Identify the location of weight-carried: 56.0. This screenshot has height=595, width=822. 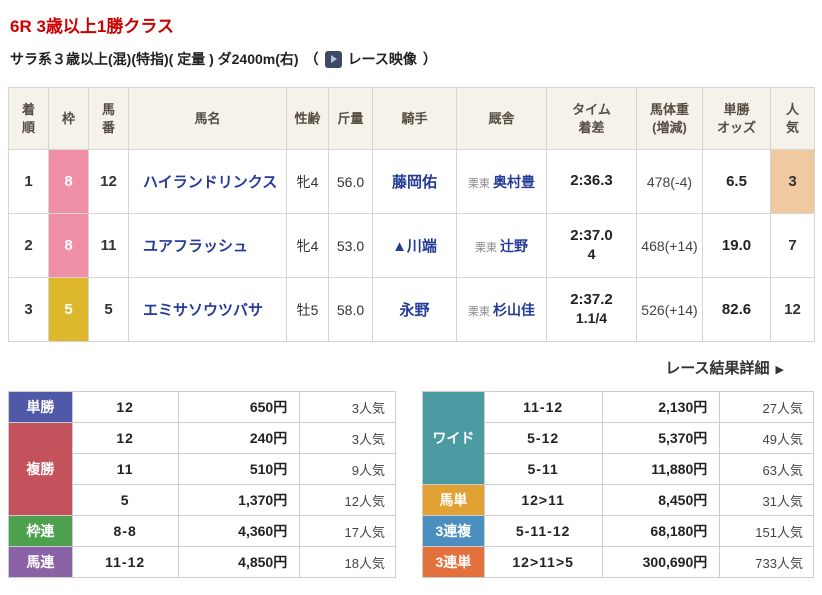
(350, 181).